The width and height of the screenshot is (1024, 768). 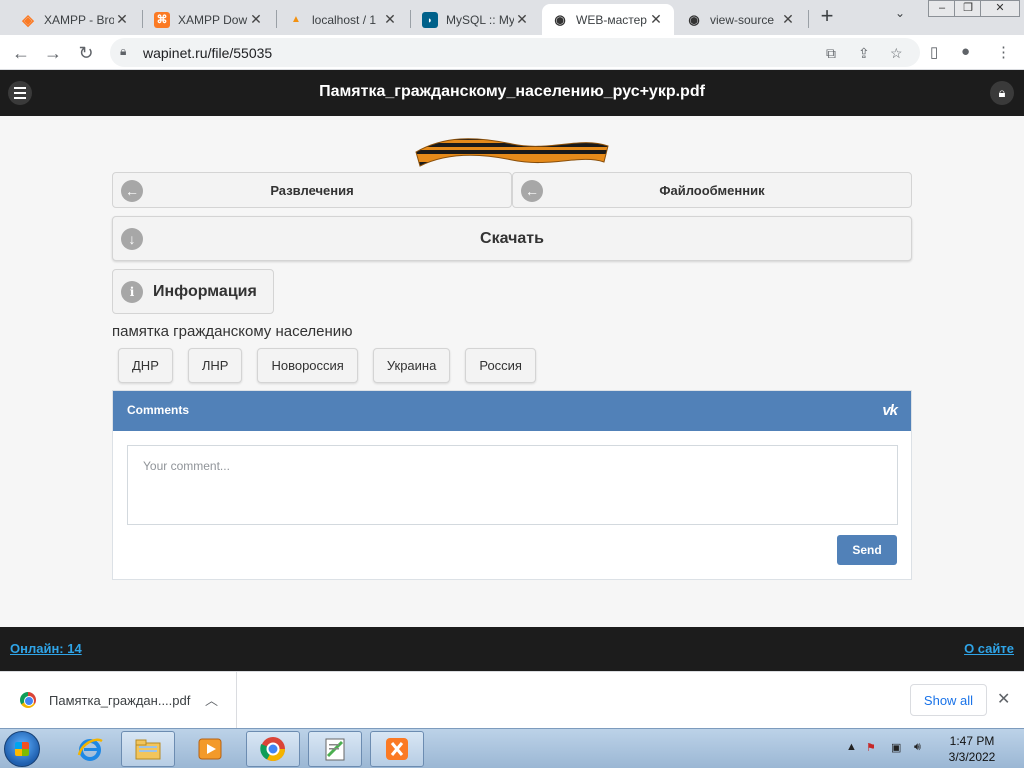 I want to click on chrome-taskbar-icon, so click(x=273, y=749).